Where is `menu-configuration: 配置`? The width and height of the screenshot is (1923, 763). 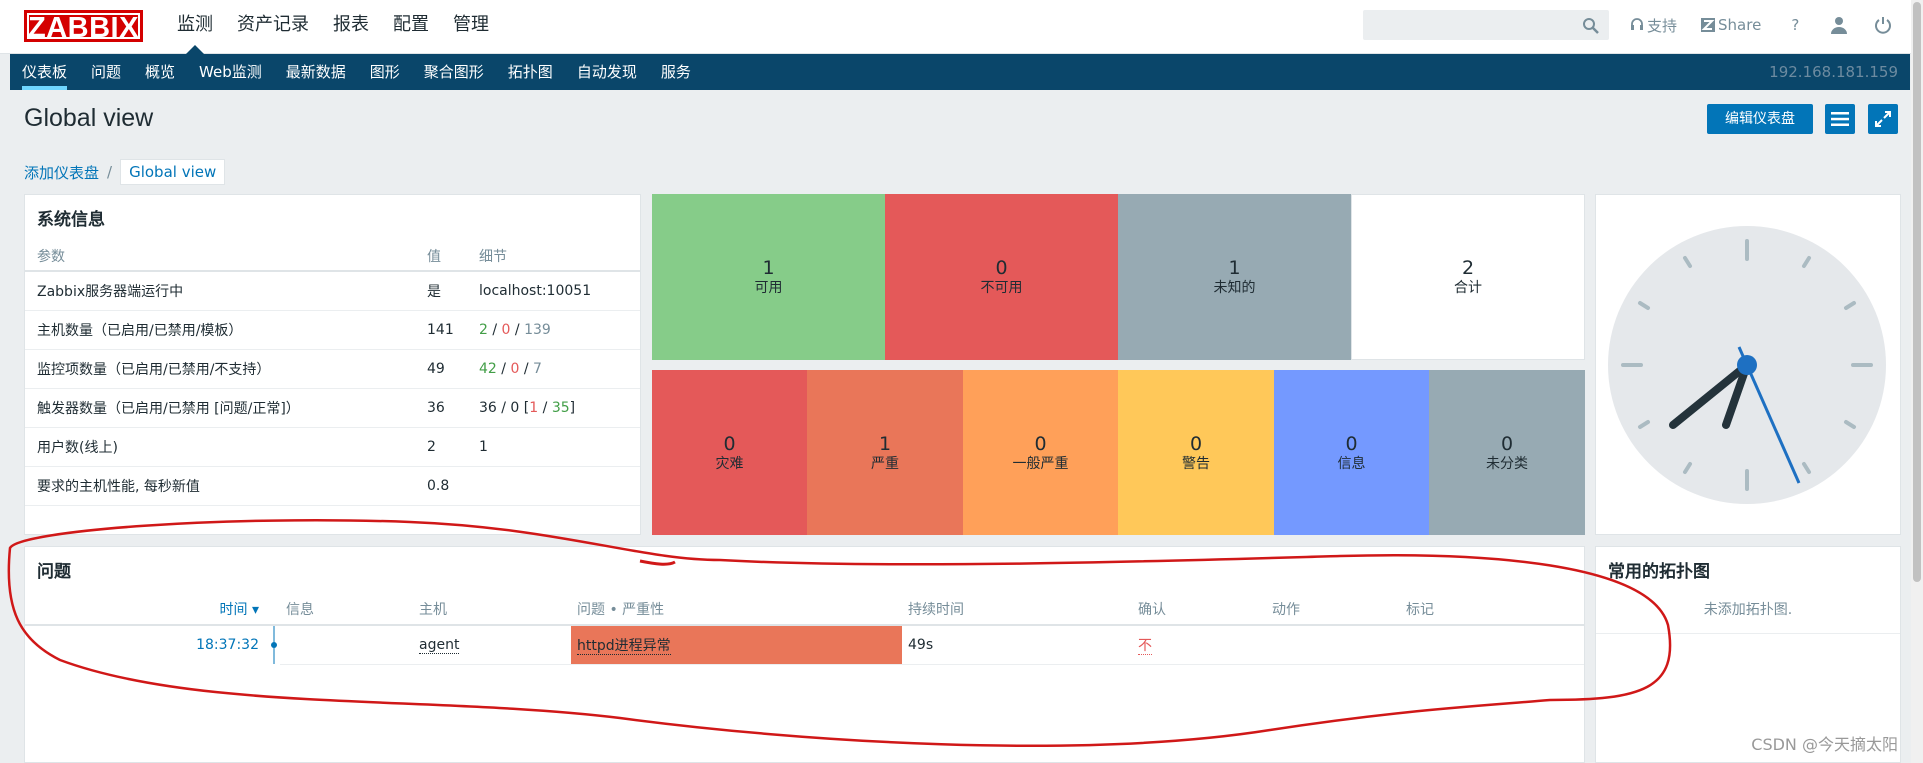
menu-configuration: 配置 is located at coordinates (411, 27).